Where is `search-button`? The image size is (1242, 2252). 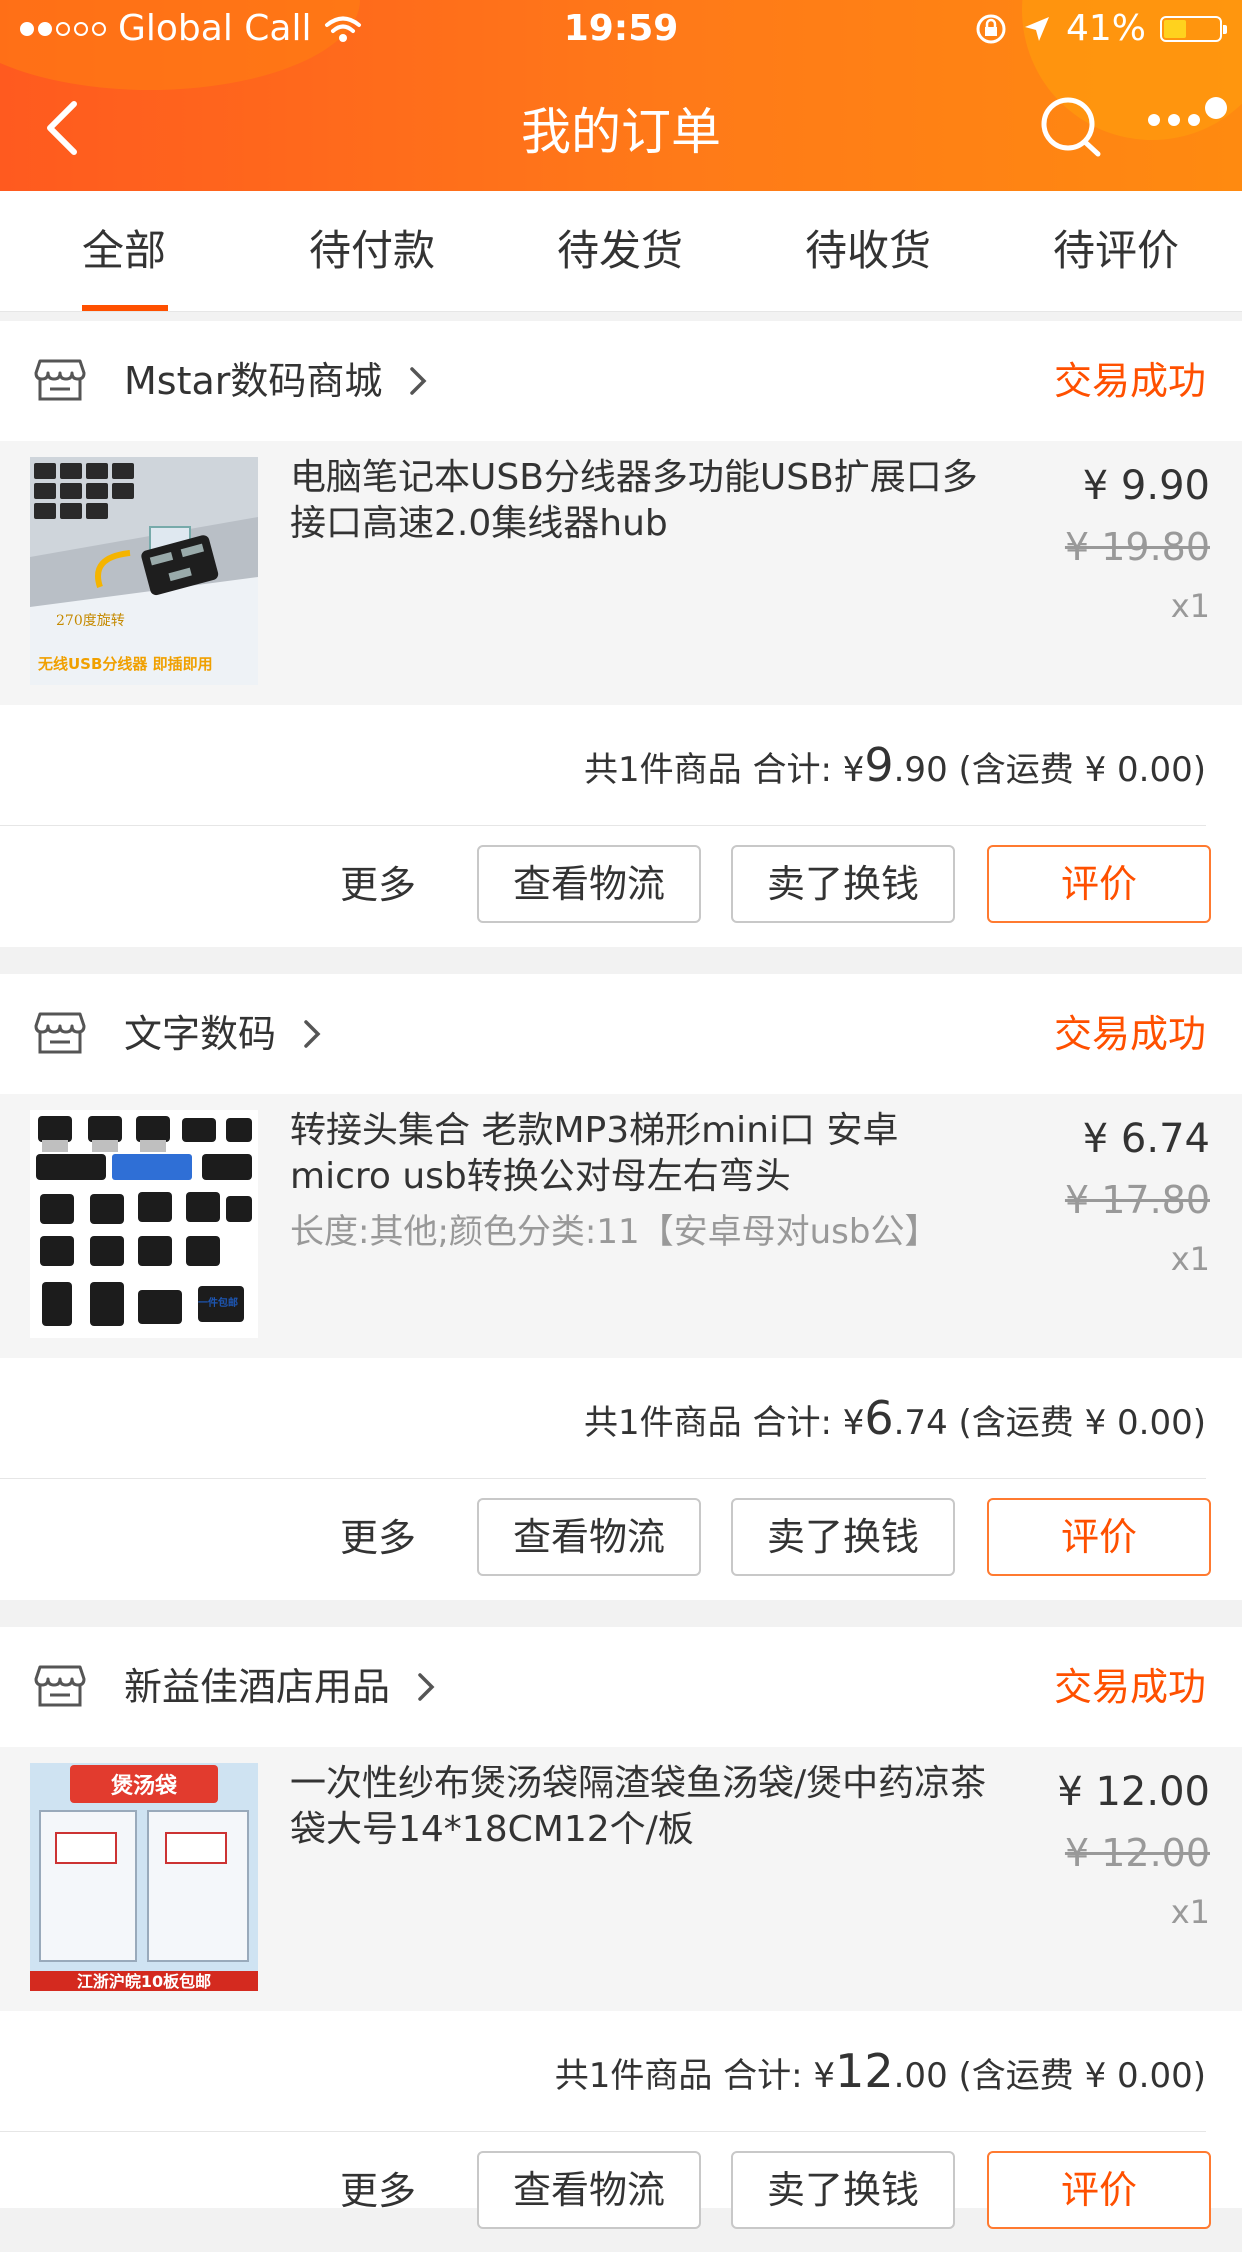 search-button is located at coordinates (1071, 127).